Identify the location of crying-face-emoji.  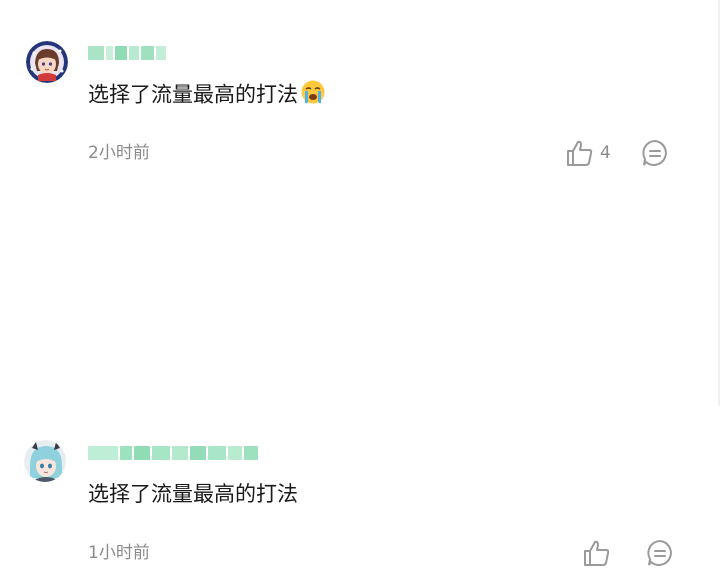
(313, 95).